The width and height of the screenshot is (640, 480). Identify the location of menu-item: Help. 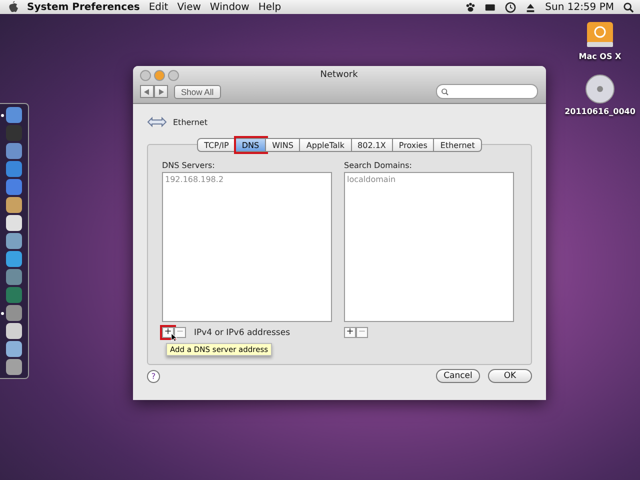
(270, 7).